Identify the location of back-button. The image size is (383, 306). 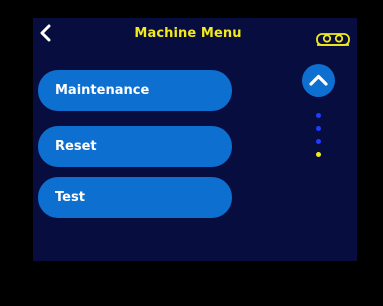
(46, 33).